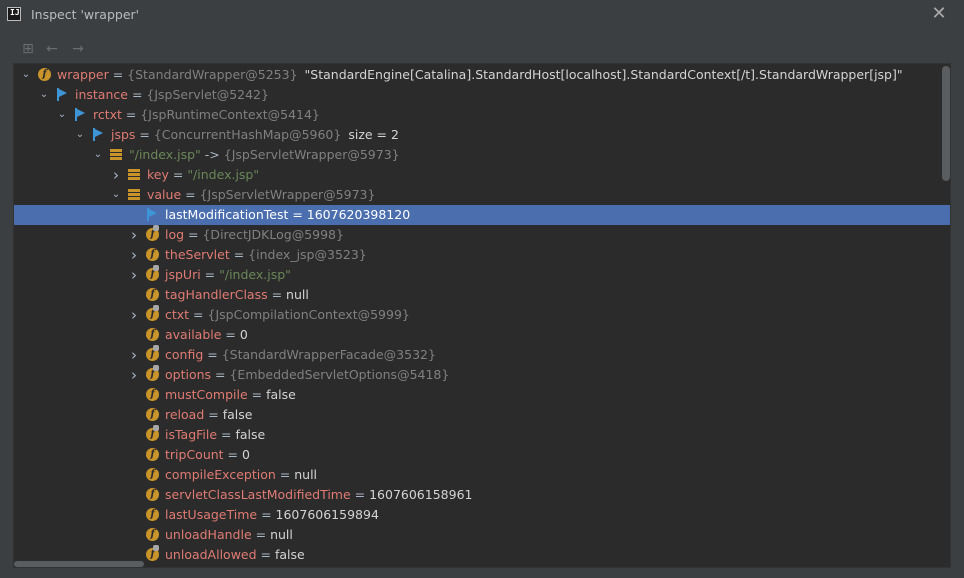 The width and height of the screenshot is (964, 578). I want to click on variable-name: reload, so click(185, 414).